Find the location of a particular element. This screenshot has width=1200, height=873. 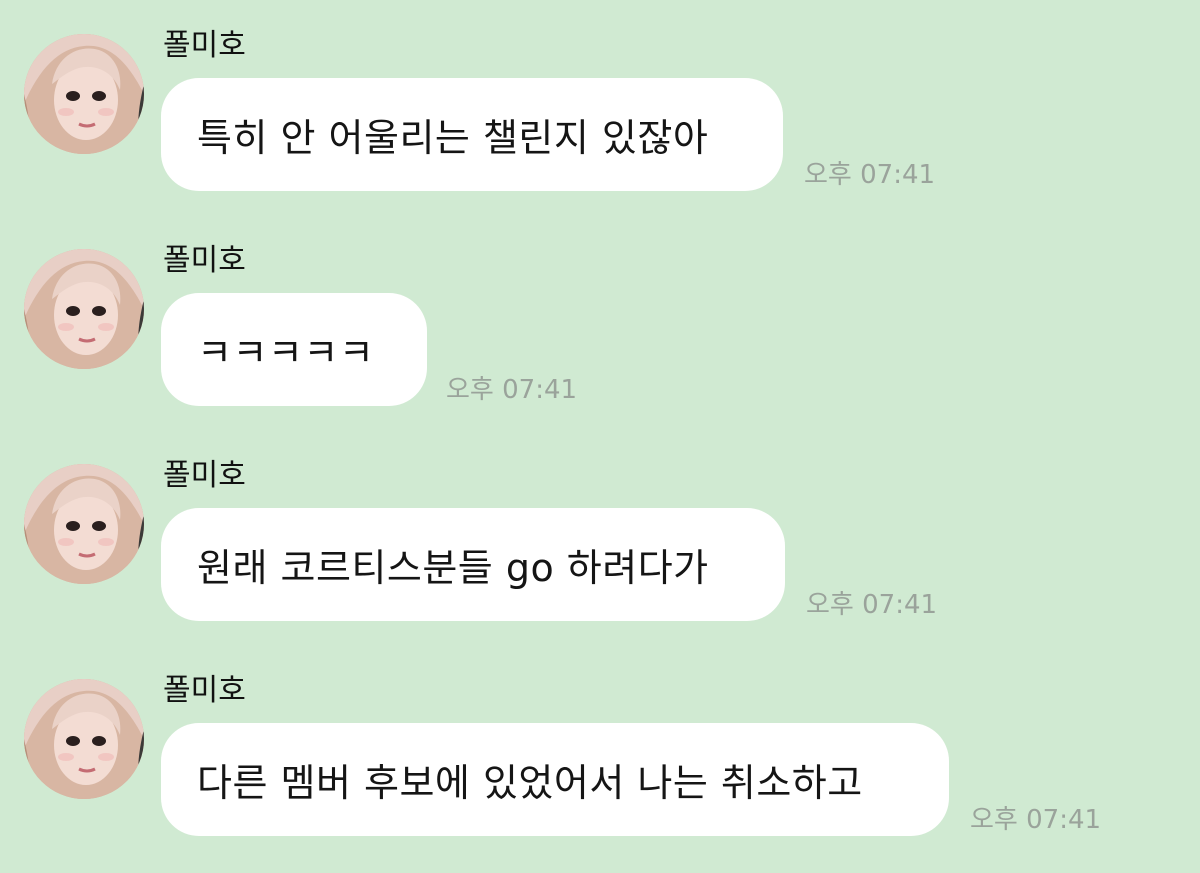

message-text: 다른 멤버 후보에 있었어서 나는 취소하고 is located at coordinates (530, 783).